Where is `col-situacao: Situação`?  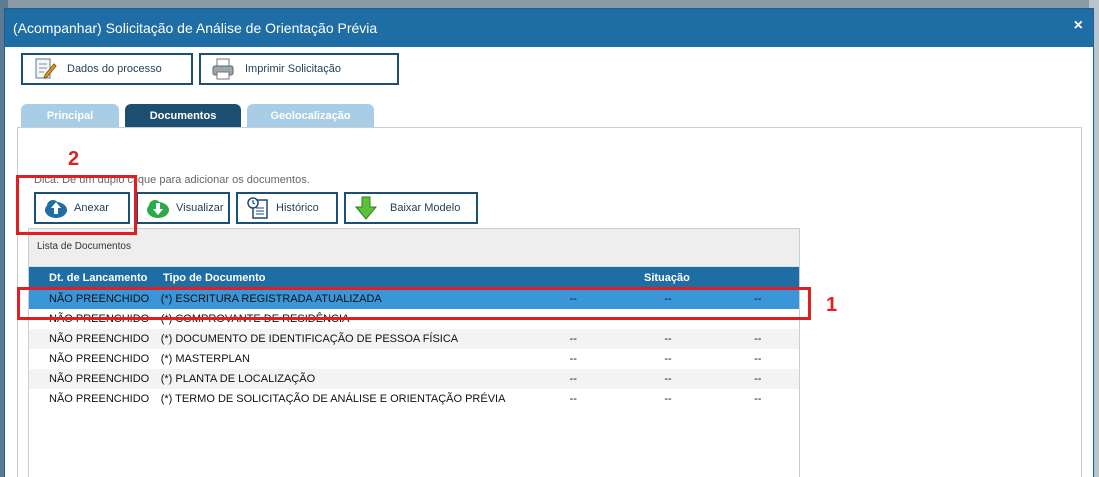
col-situacao: Situação is located at coordinates (667, 278).